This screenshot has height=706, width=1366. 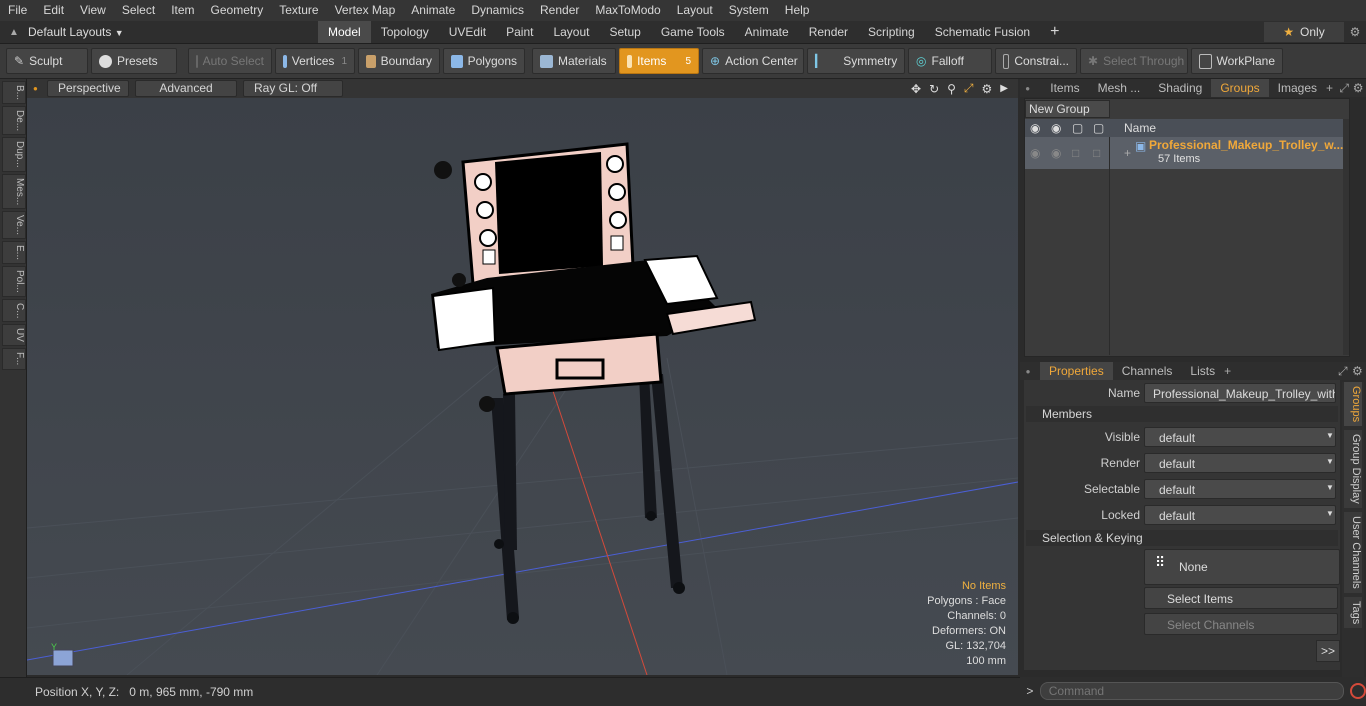 I want to click on menu-view: View, so click(x=93, y=10).